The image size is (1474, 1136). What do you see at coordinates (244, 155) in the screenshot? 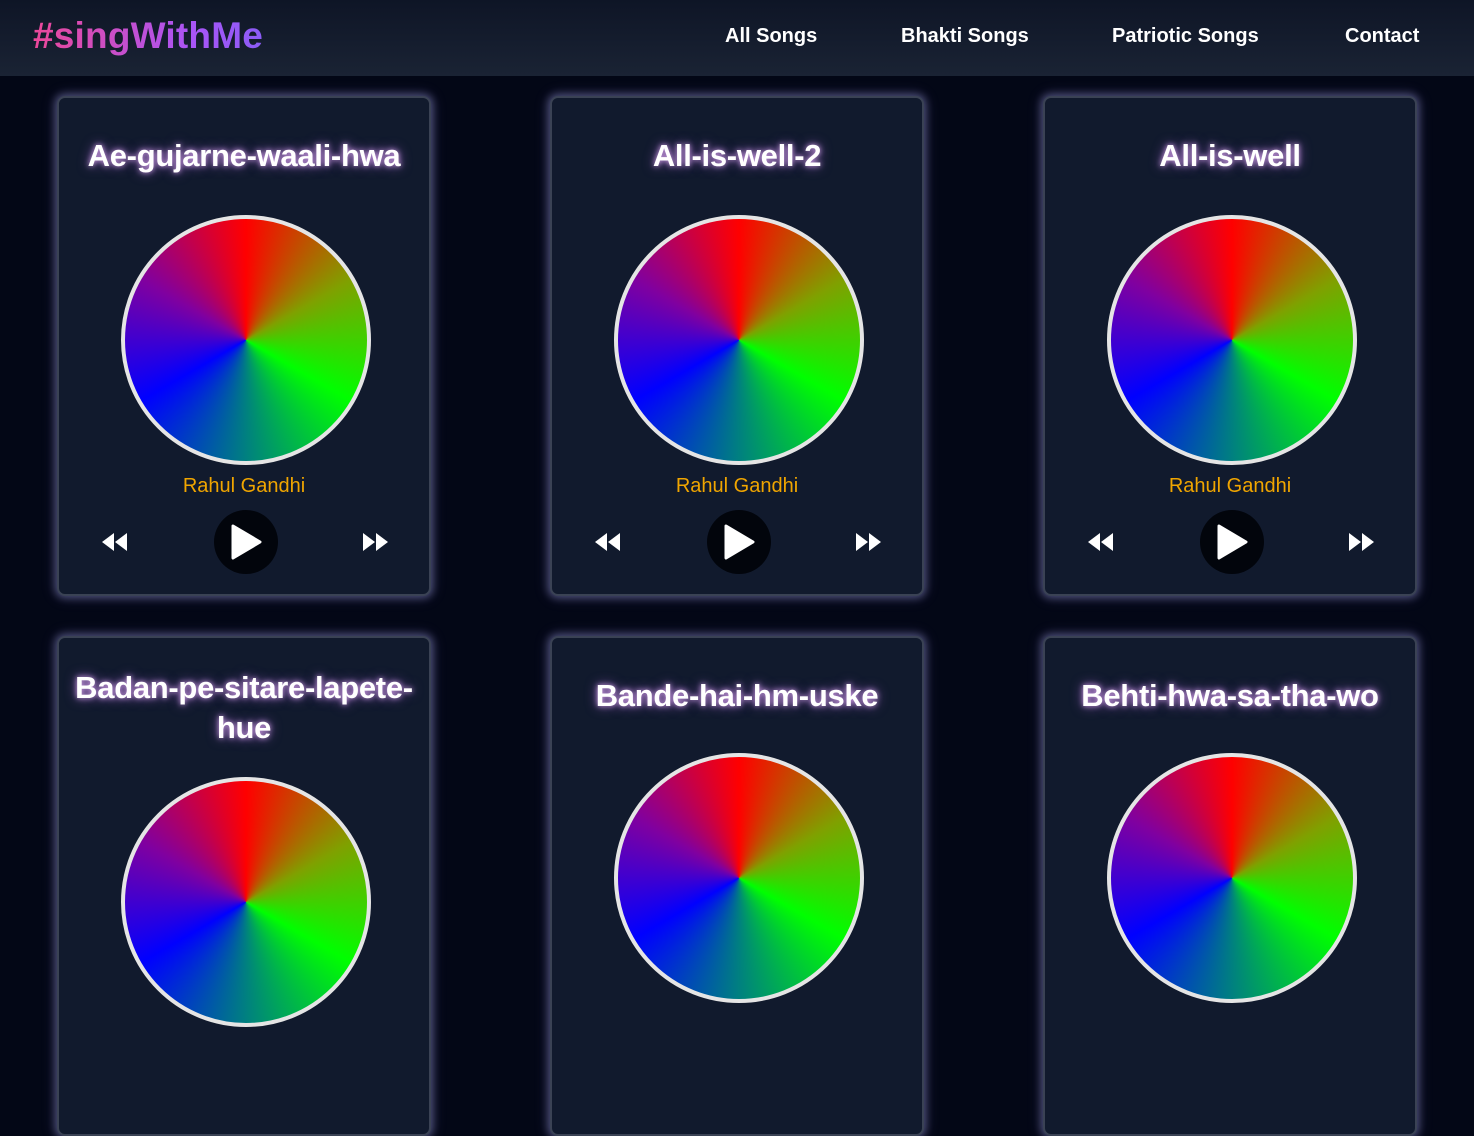
I see `song-title: Ae-gujarne-waali-hwa` at bounding box center [244, 155].